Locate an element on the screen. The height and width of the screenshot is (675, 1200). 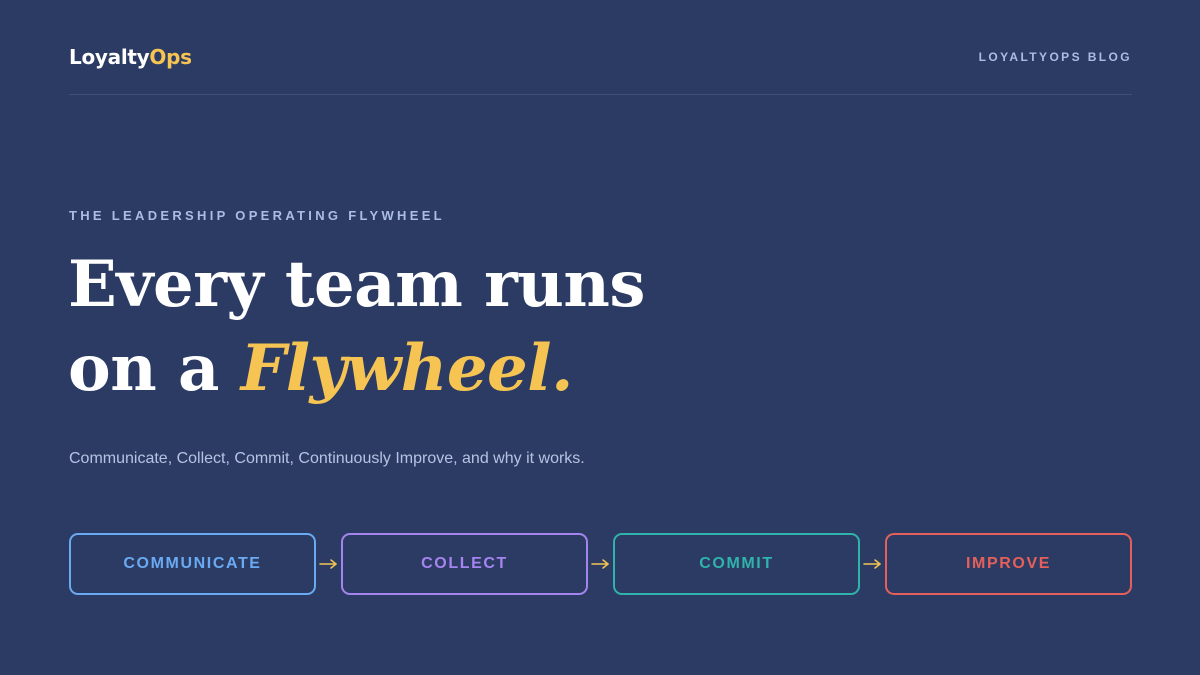
headline-highlight: Flywheel. is located at coordinates (407, 368).